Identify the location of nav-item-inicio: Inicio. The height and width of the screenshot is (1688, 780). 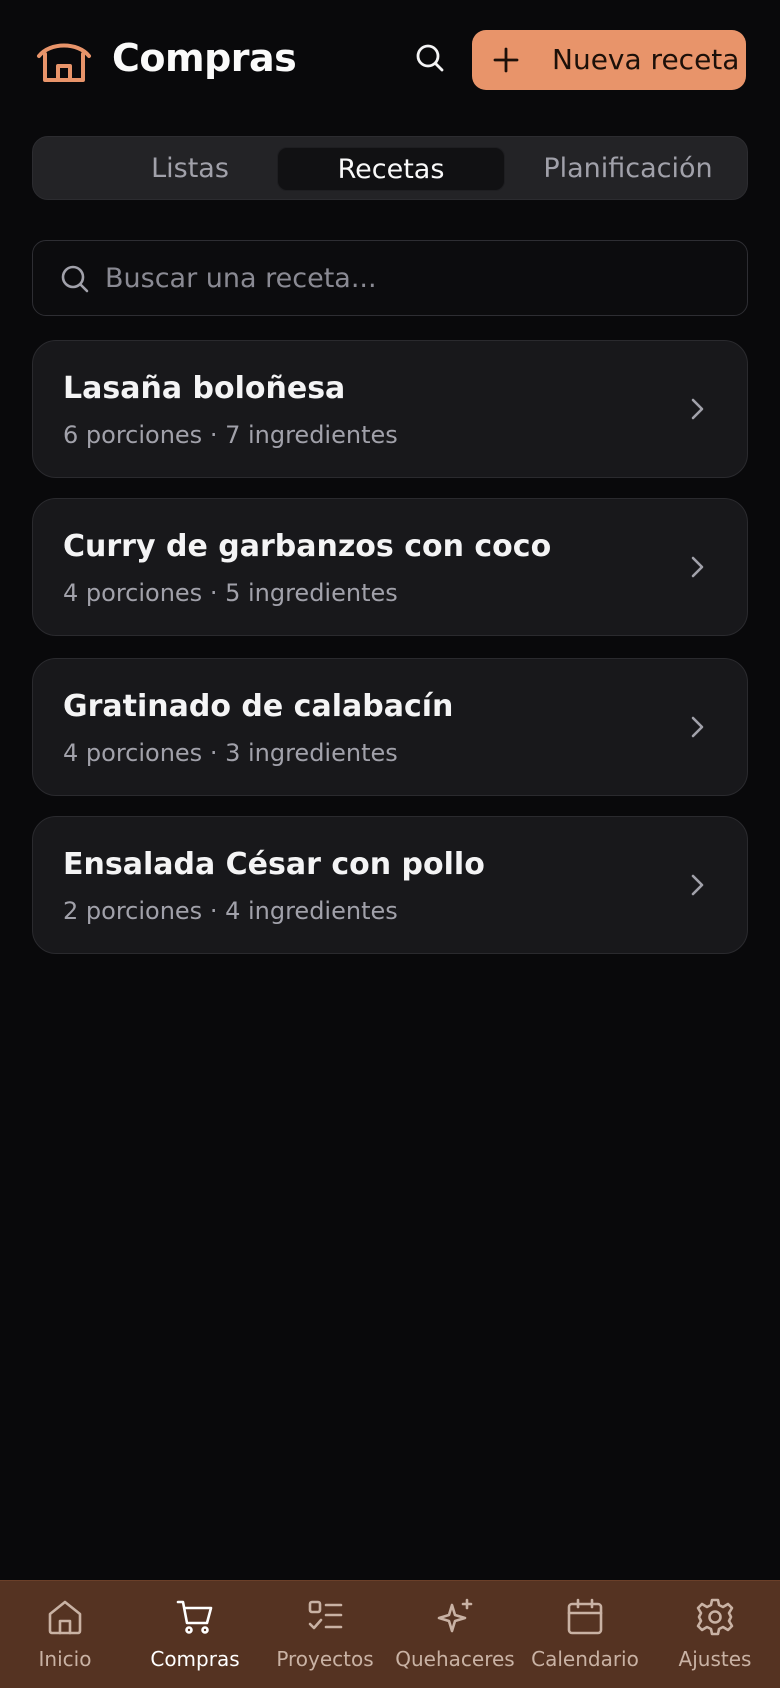
(65, 1634).